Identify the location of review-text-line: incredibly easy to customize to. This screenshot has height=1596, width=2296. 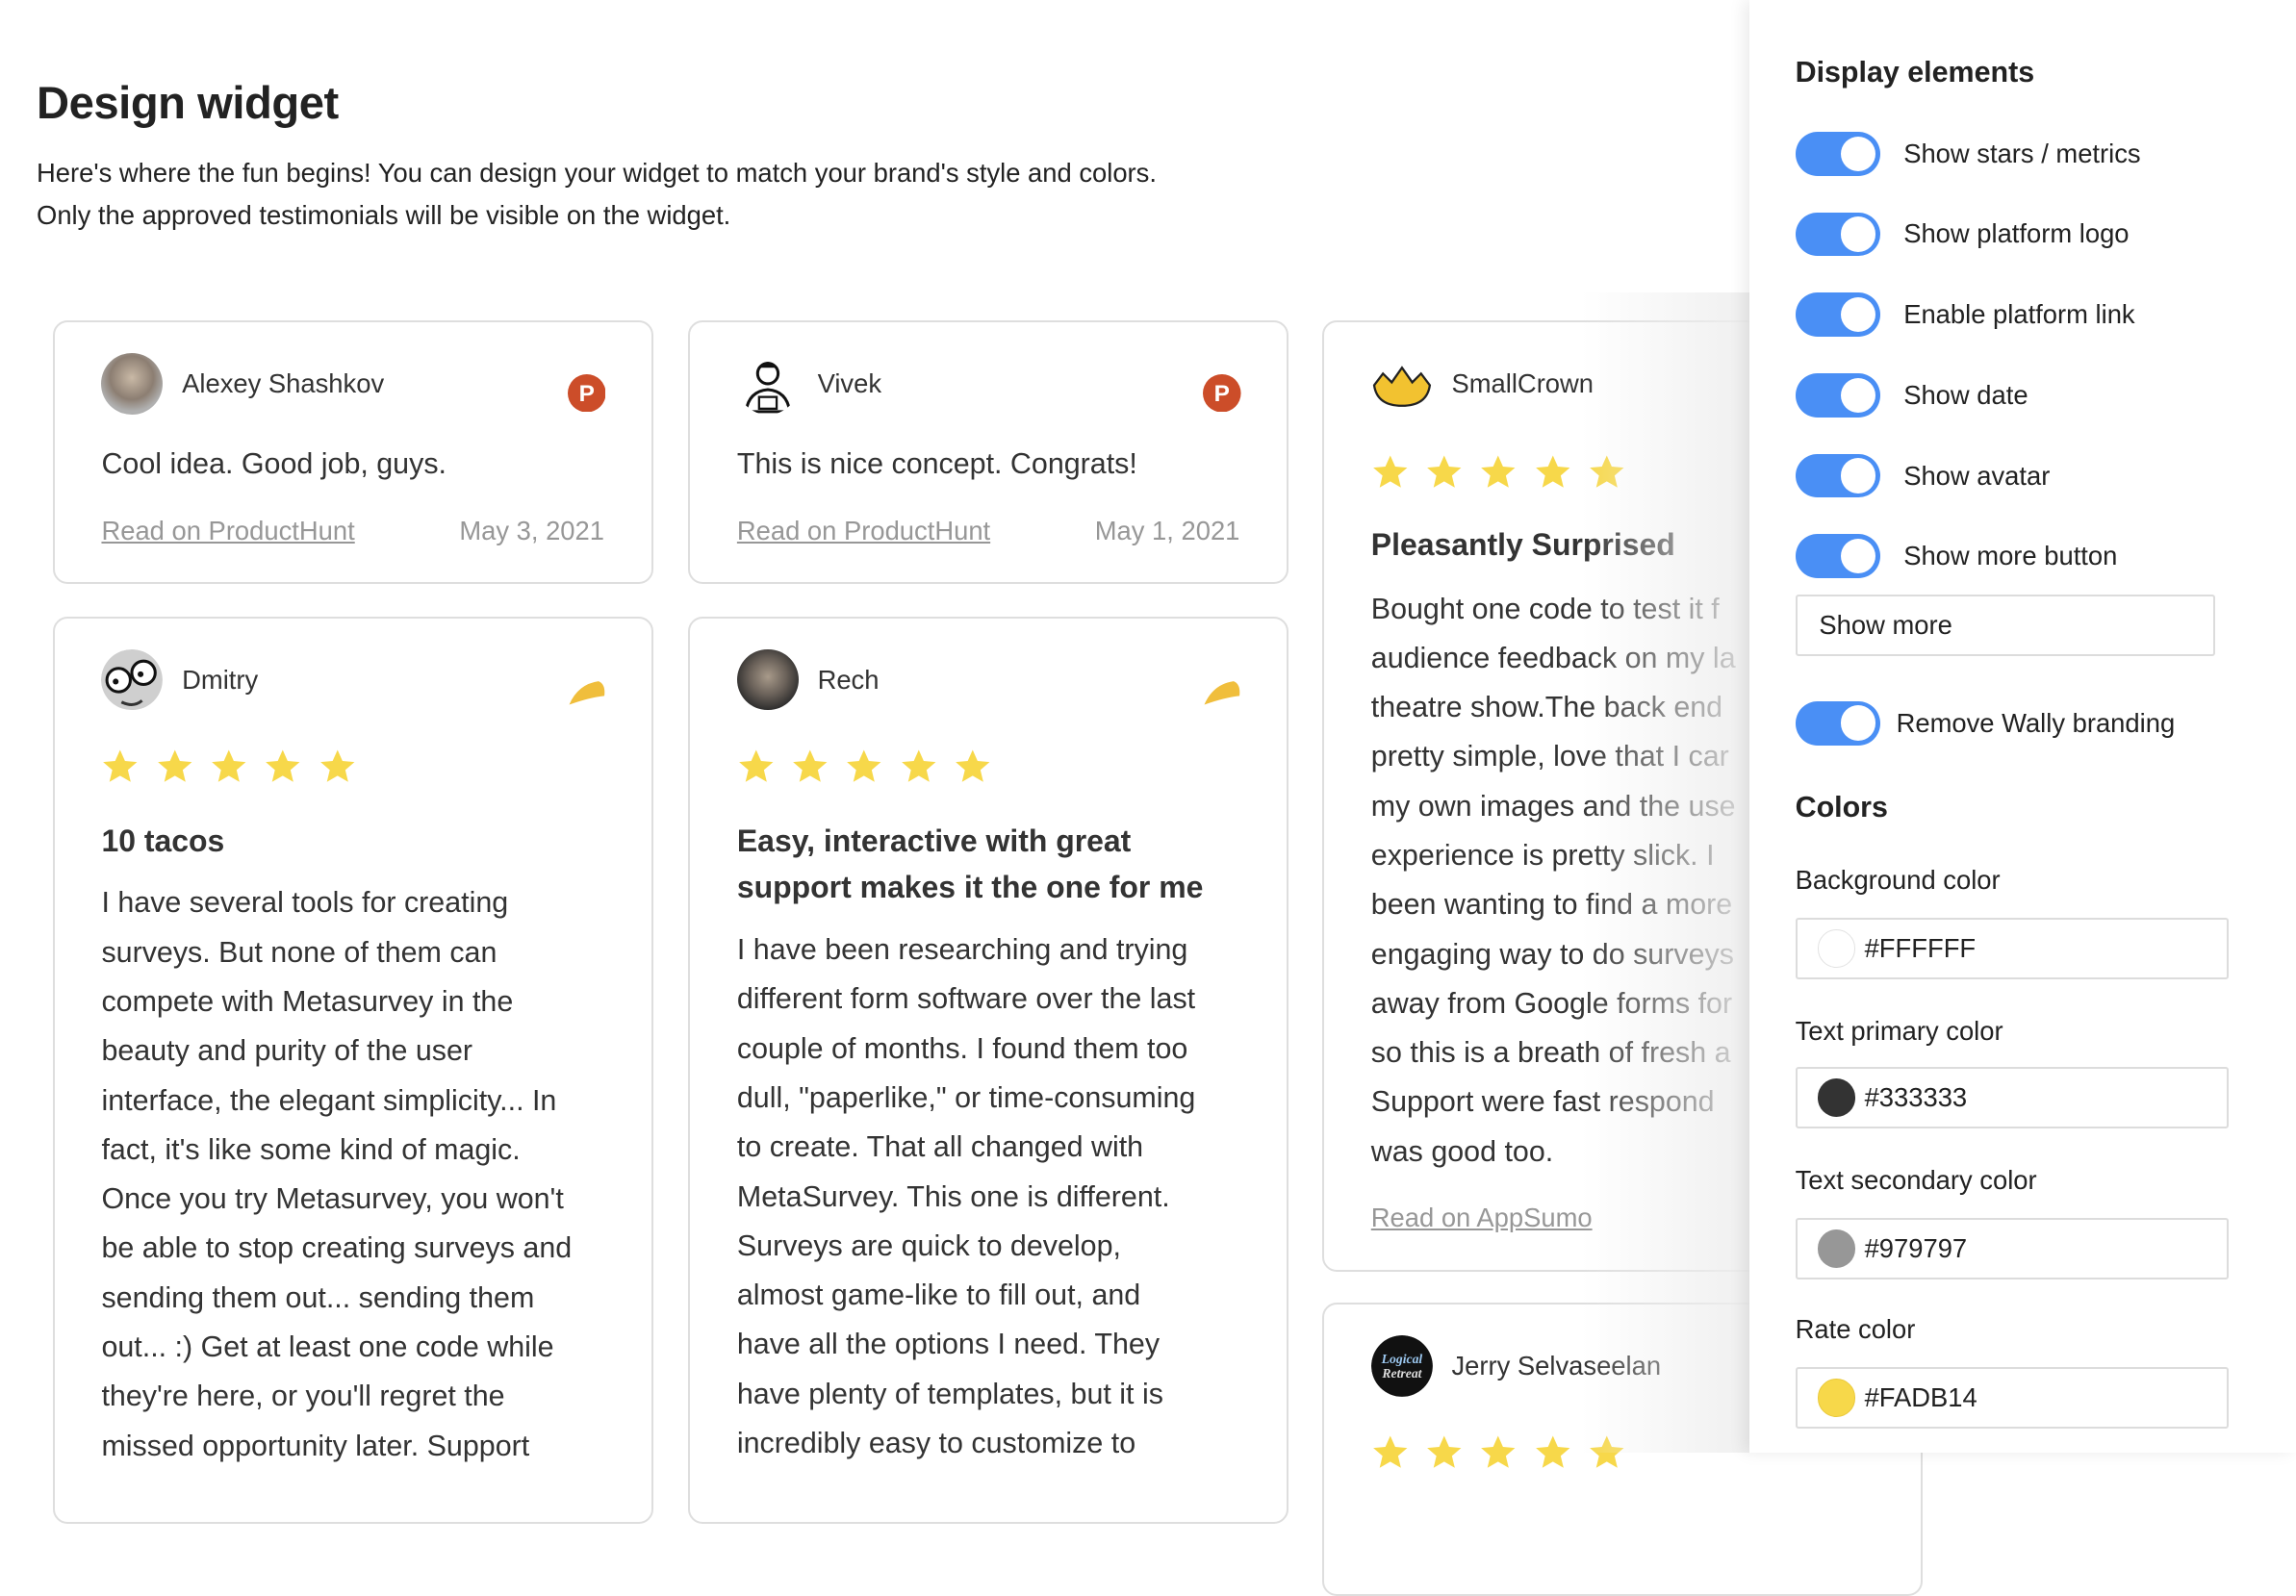
(936, 1442).